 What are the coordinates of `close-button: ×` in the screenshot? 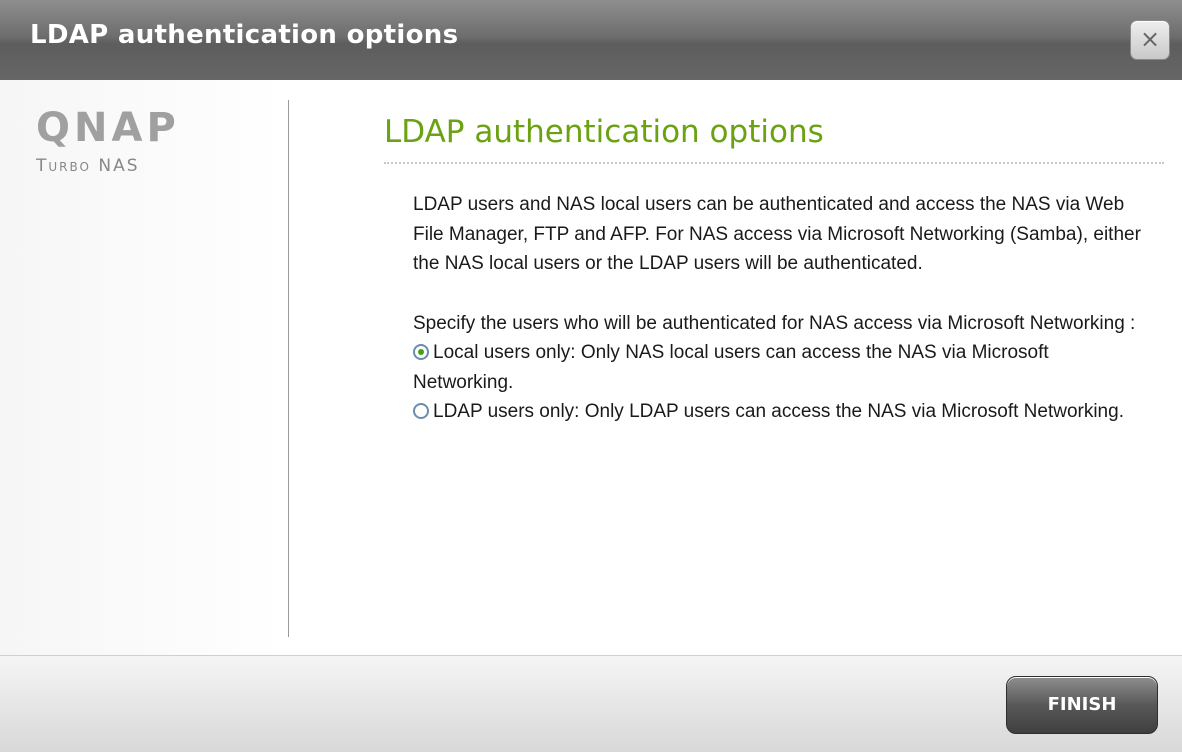 It's located at (1150, 40).